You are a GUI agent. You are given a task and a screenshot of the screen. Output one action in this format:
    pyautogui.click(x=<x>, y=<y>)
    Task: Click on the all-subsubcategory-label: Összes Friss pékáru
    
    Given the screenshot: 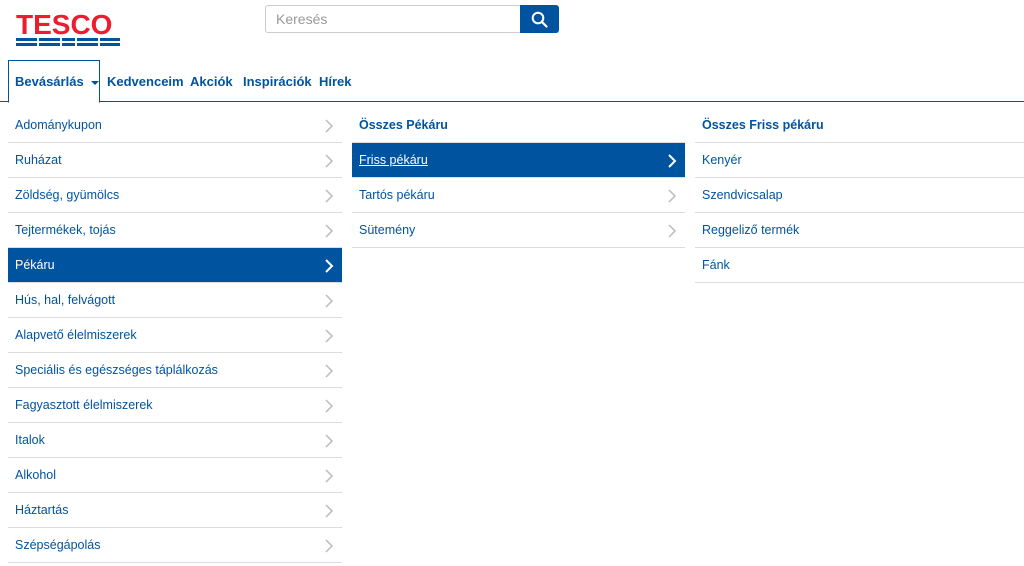 What is the action you would take?
    pyautogui.click(x=763, y=125)
    